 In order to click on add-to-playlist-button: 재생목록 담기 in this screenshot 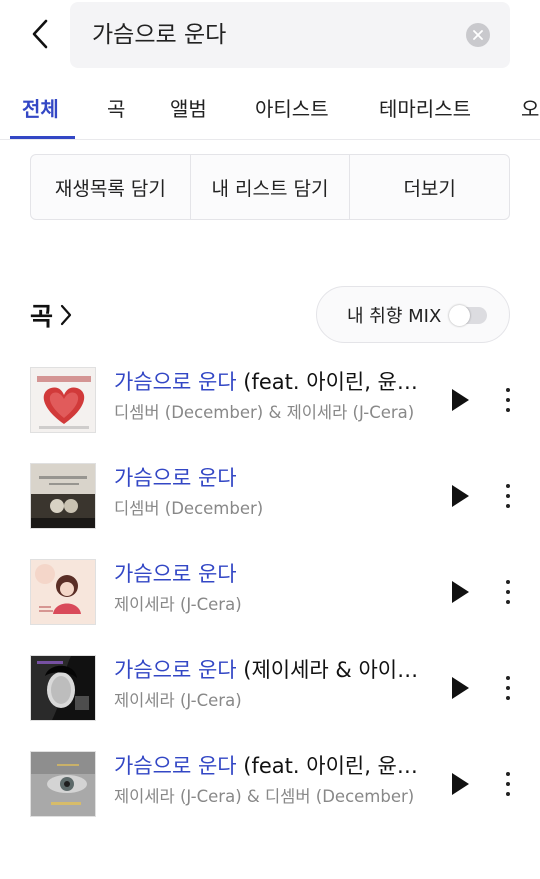, I will do `click(111, 187)`.